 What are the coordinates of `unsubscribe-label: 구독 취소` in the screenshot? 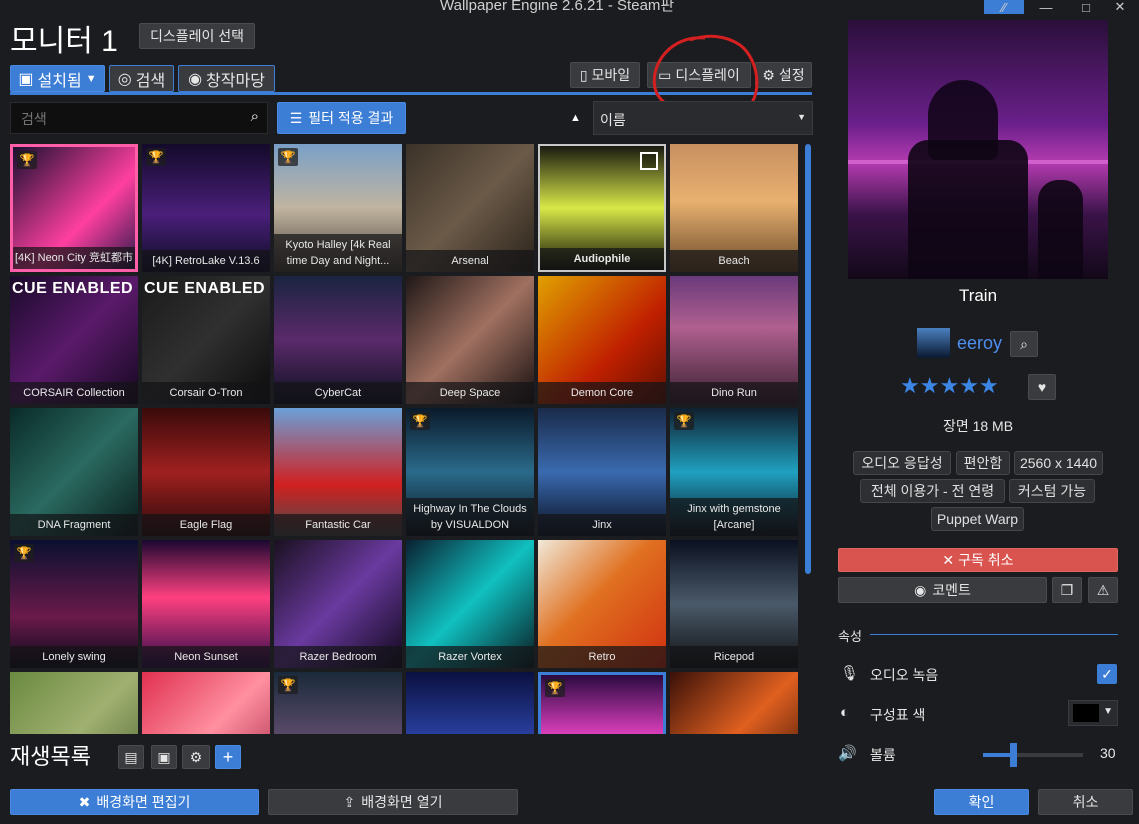 It's located at (986, 560).